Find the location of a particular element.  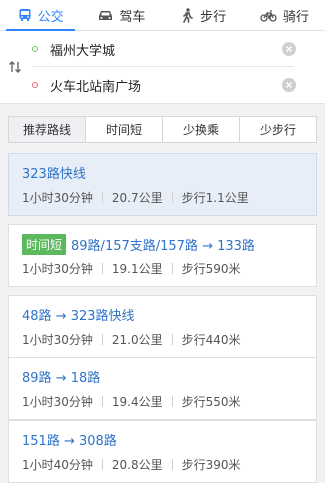

transport-mode-tabs: 公交 驾车 步行 骑行 is located at coordinates (162, 15).